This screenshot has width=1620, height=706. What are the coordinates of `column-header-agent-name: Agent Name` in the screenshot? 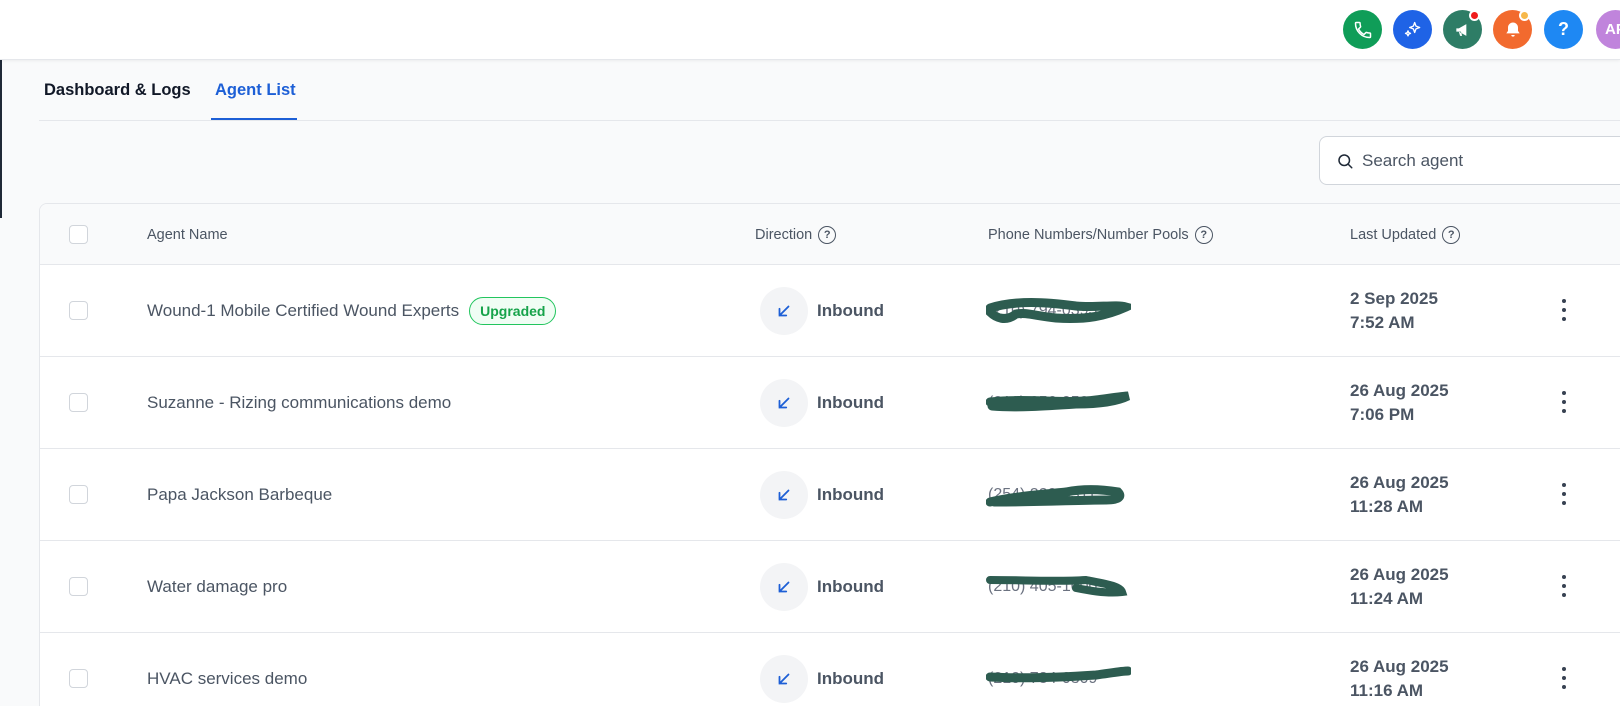 It's located at (187, 234).